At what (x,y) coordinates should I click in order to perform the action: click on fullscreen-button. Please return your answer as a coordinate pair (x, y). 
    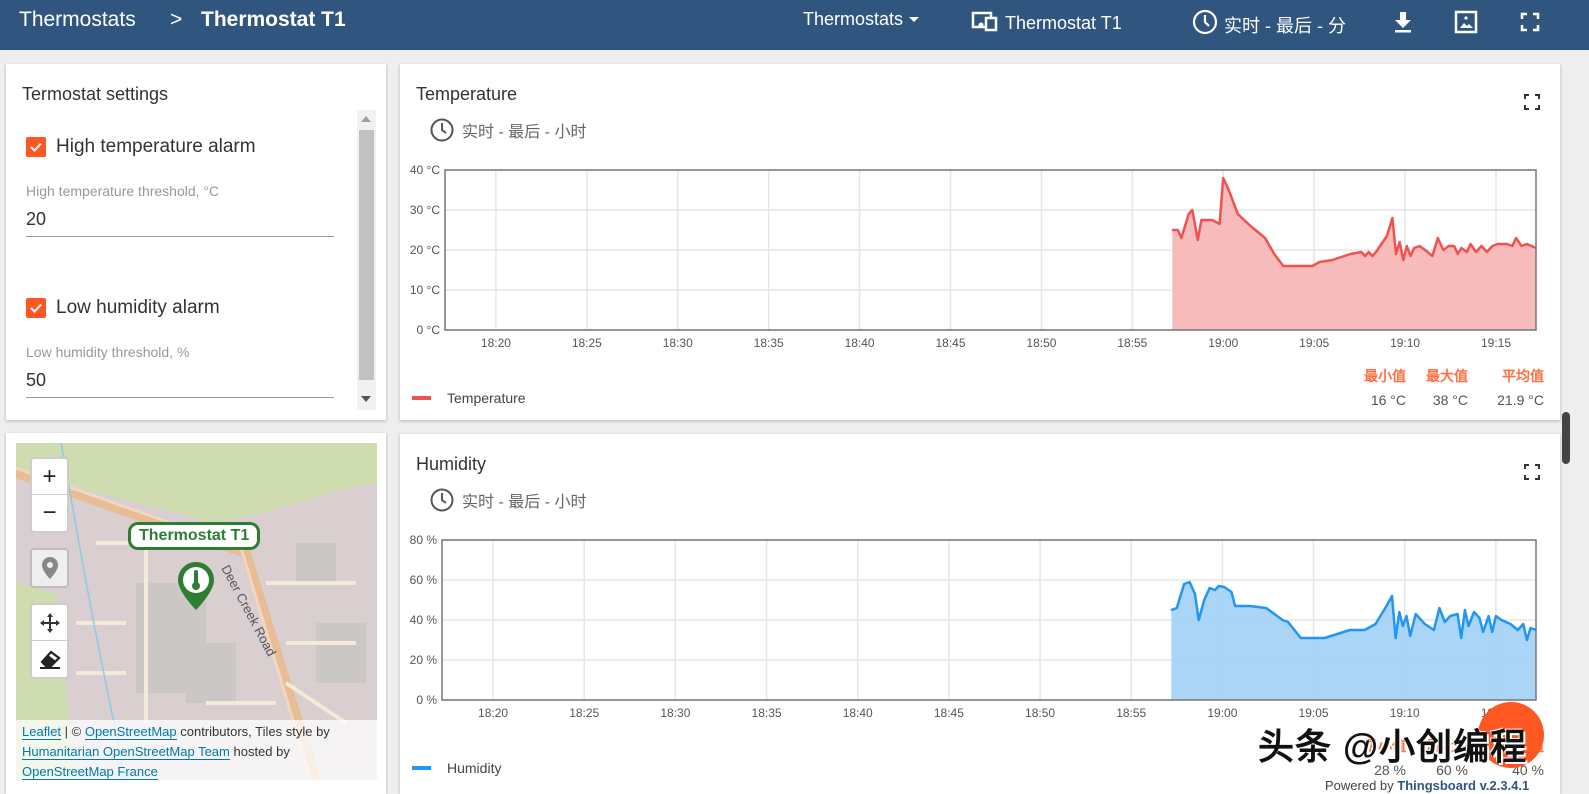
    Looking at the image, I should click on (1530, 22).